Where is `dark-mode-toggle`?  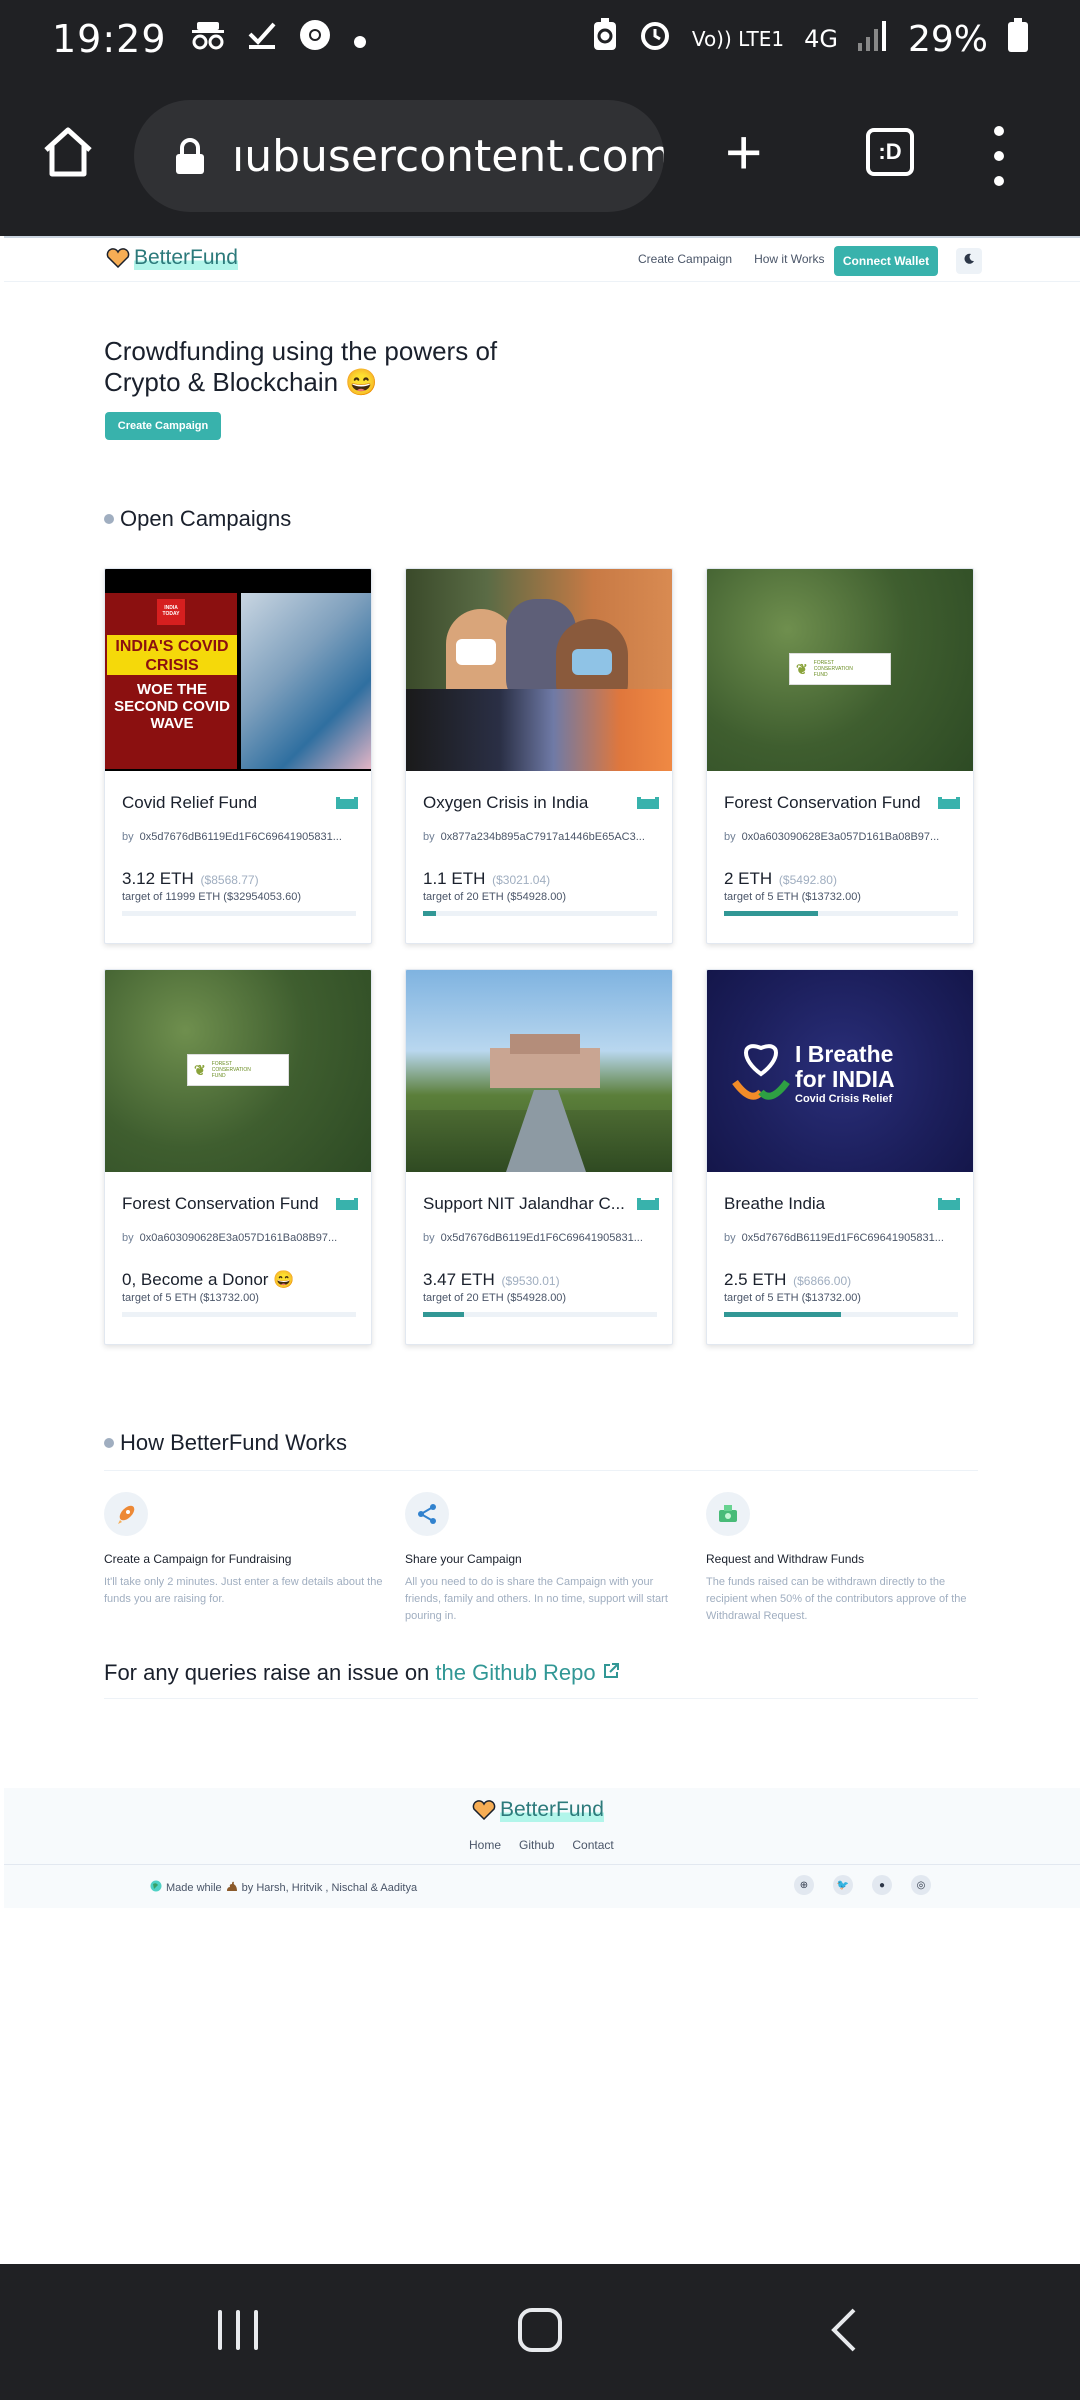
dark-mode-toggle is located at coordinates (969, 261).